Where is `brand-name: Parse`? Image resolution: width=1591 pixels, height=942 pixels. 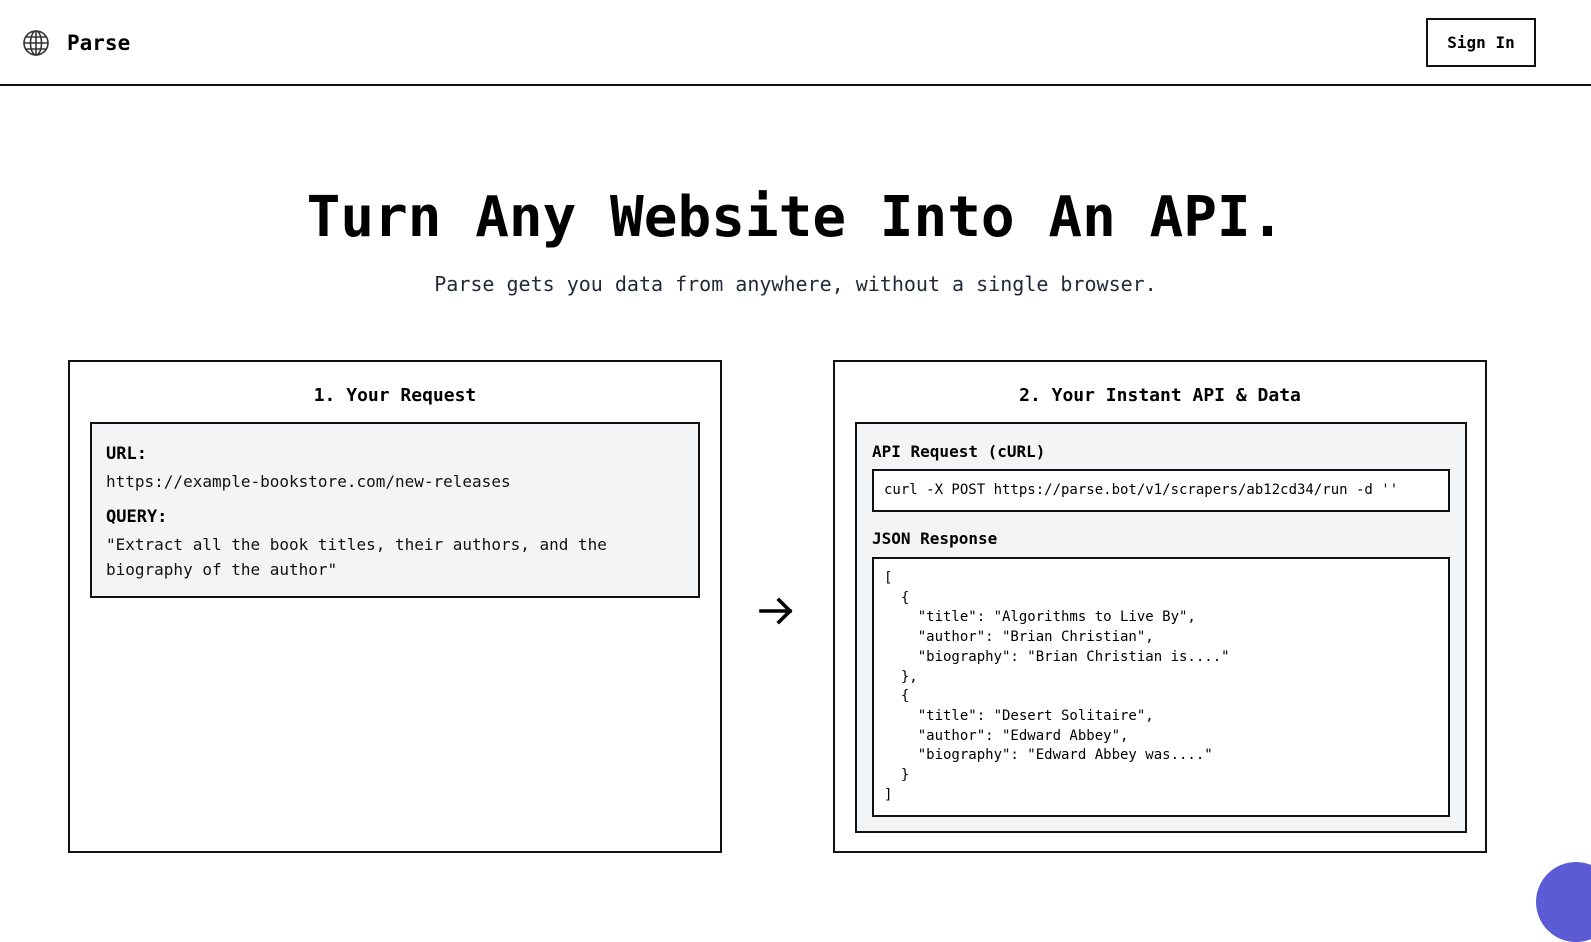 brand-name: Parse is located at coordinates (98, 43).